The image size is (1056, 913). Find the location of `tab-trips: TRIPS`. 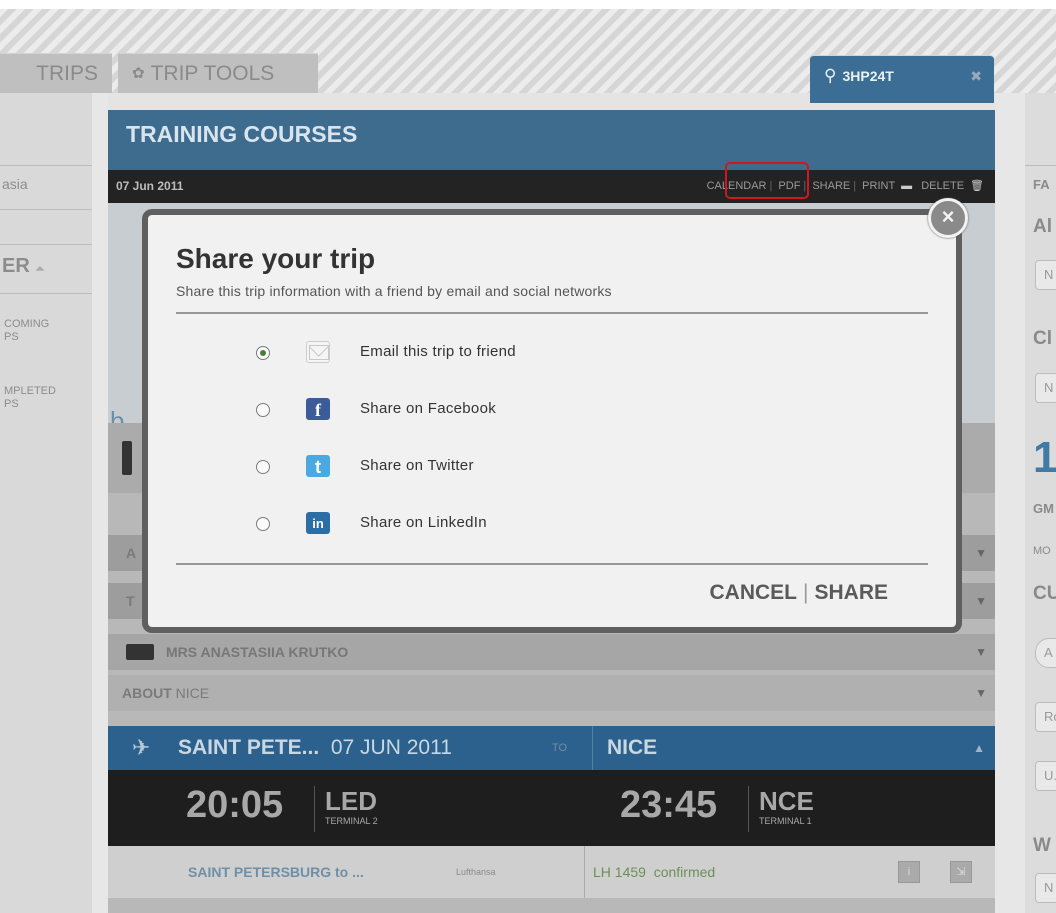

tab-trips: TRIPS is located at coordinates (56, 73).